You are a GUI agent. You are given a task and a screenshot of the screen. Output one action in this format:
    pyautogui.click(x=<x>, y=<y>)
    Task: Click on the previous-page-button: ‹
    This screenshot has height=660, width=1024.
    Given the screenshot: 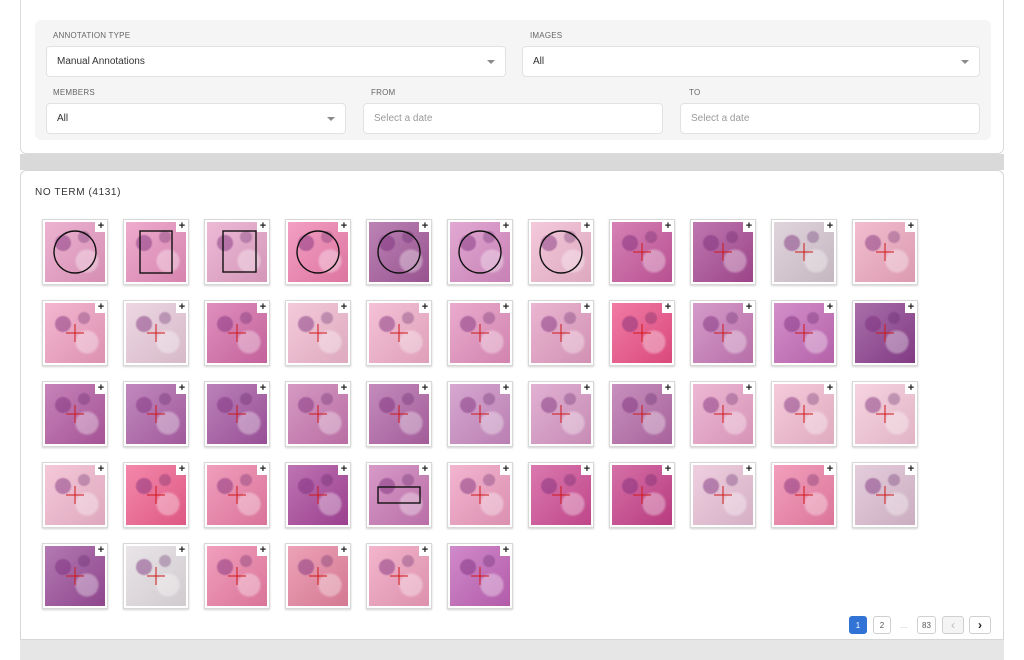 What is the action you would take?
    pyautogui.click(x=953, y=625)
    